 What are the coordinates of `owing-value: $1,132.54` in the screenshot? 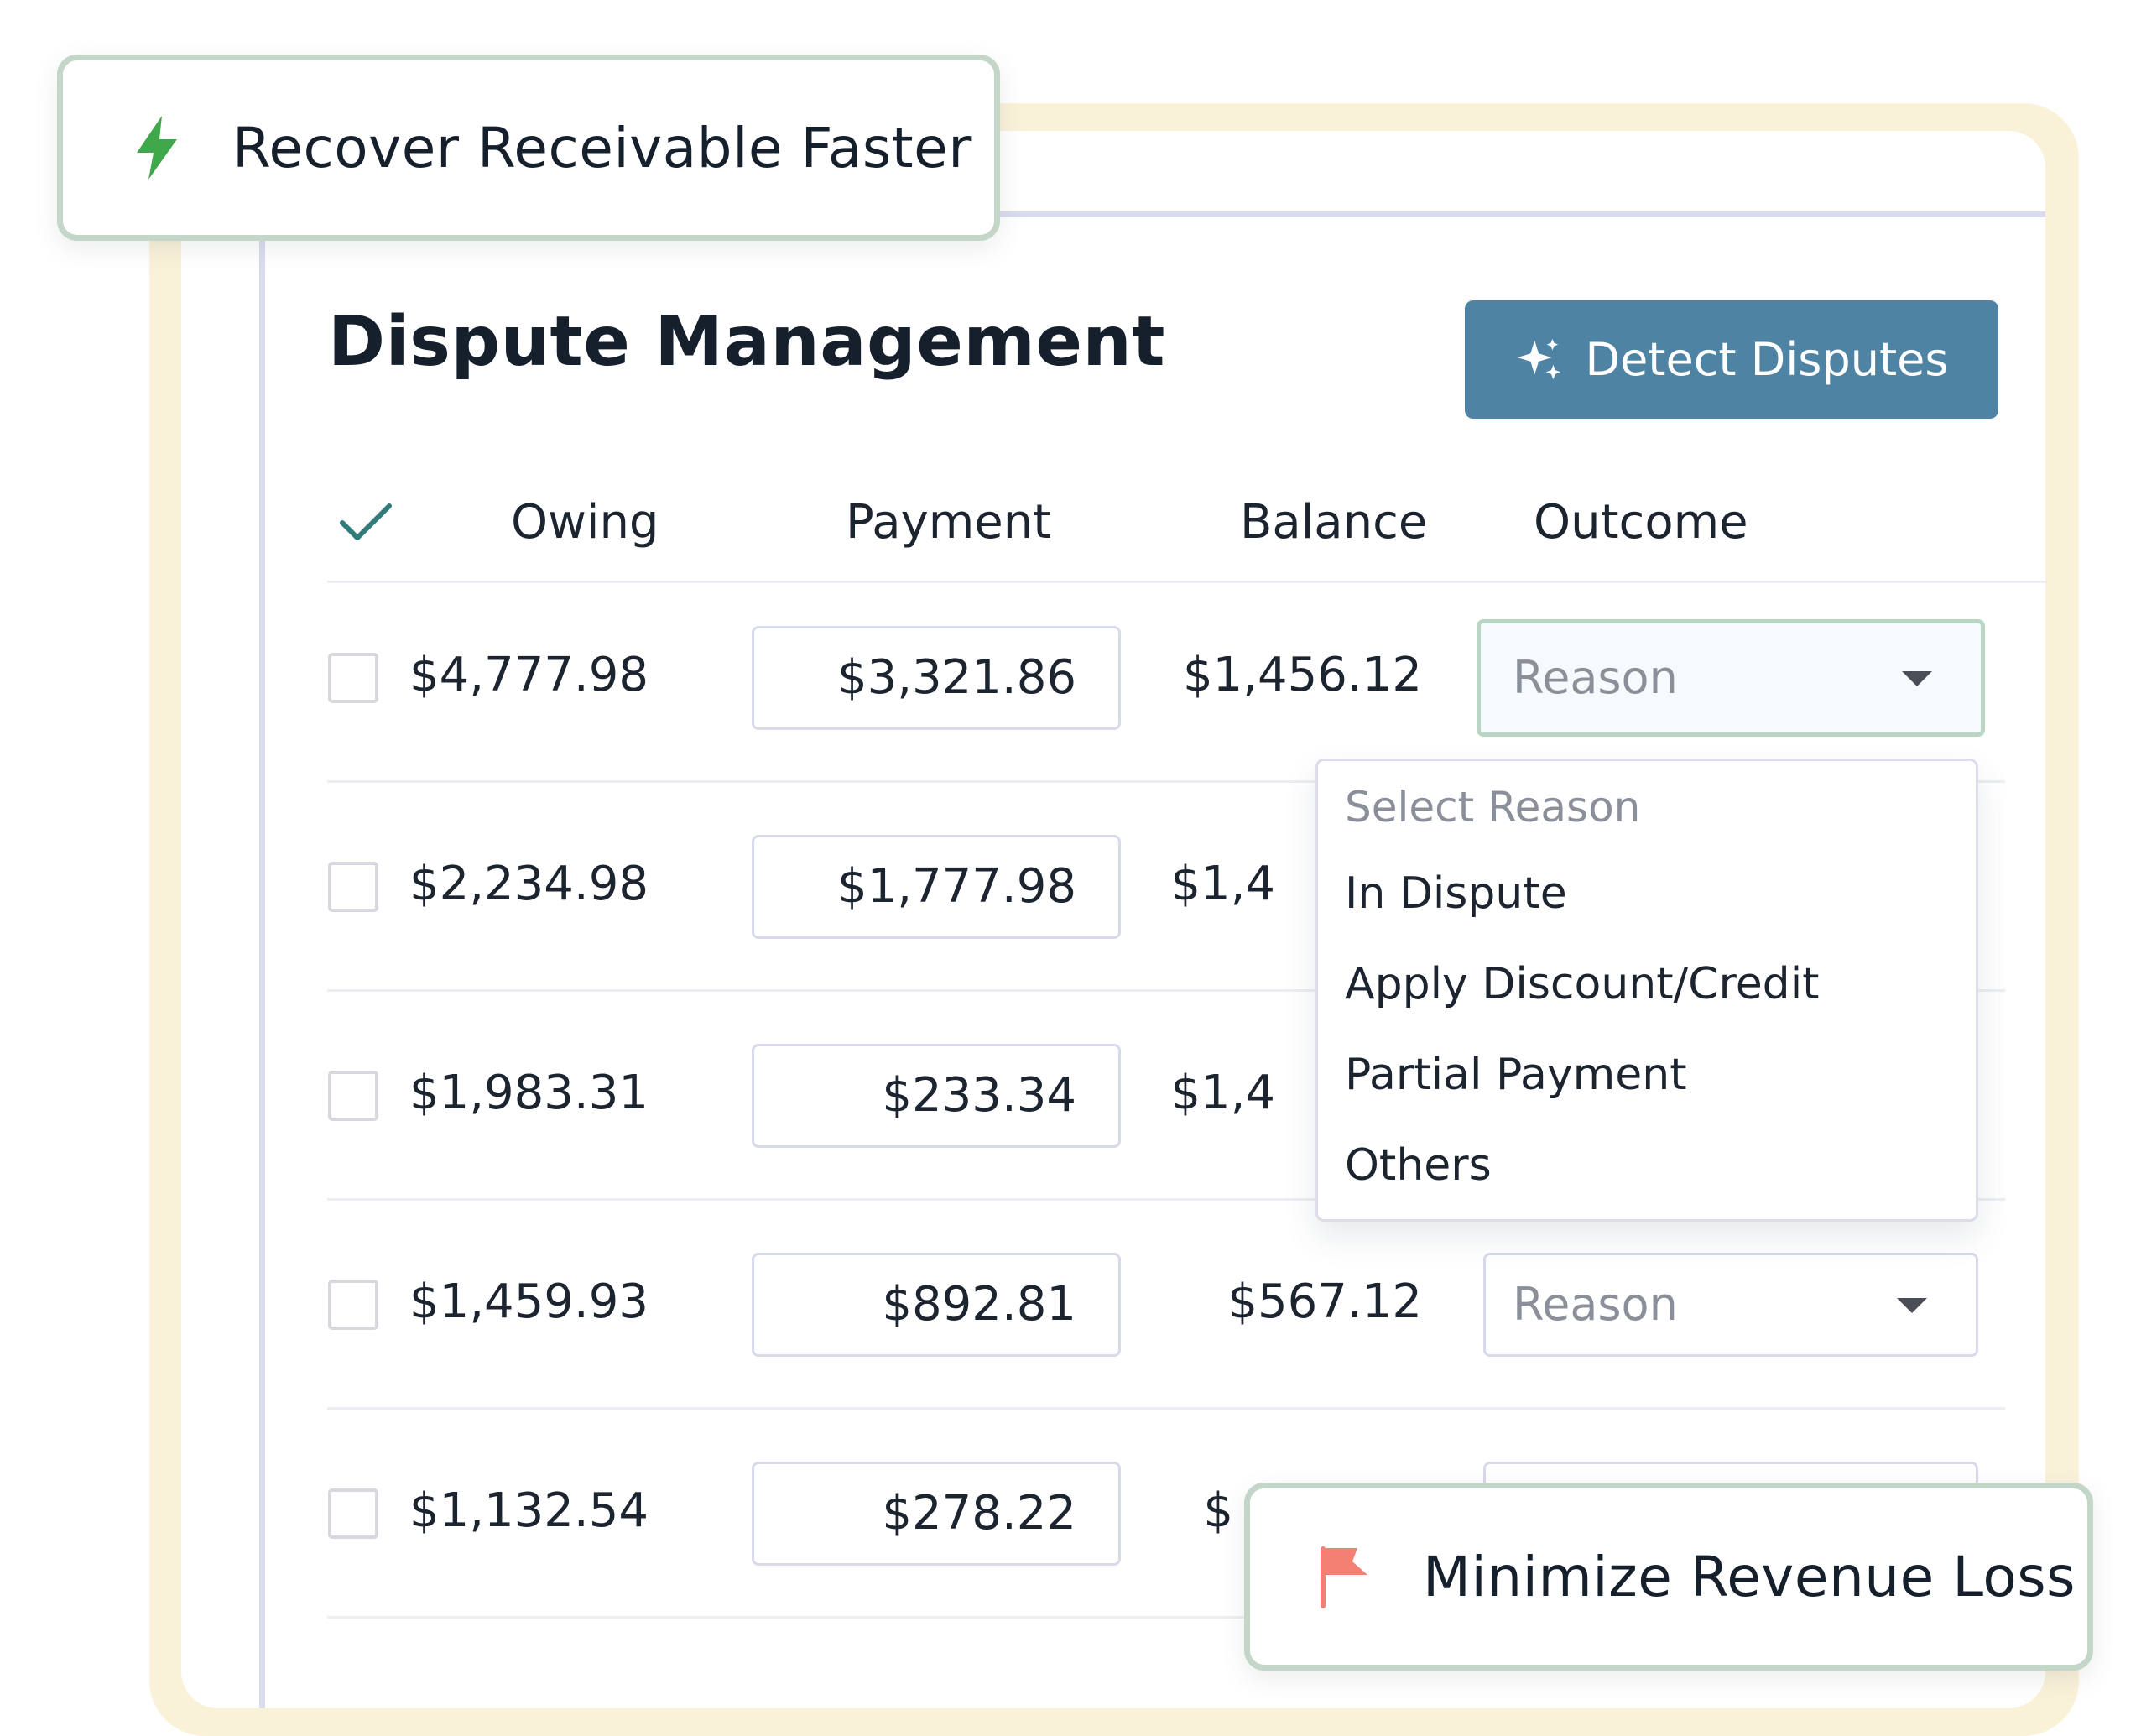 It's located at (529, 1510).